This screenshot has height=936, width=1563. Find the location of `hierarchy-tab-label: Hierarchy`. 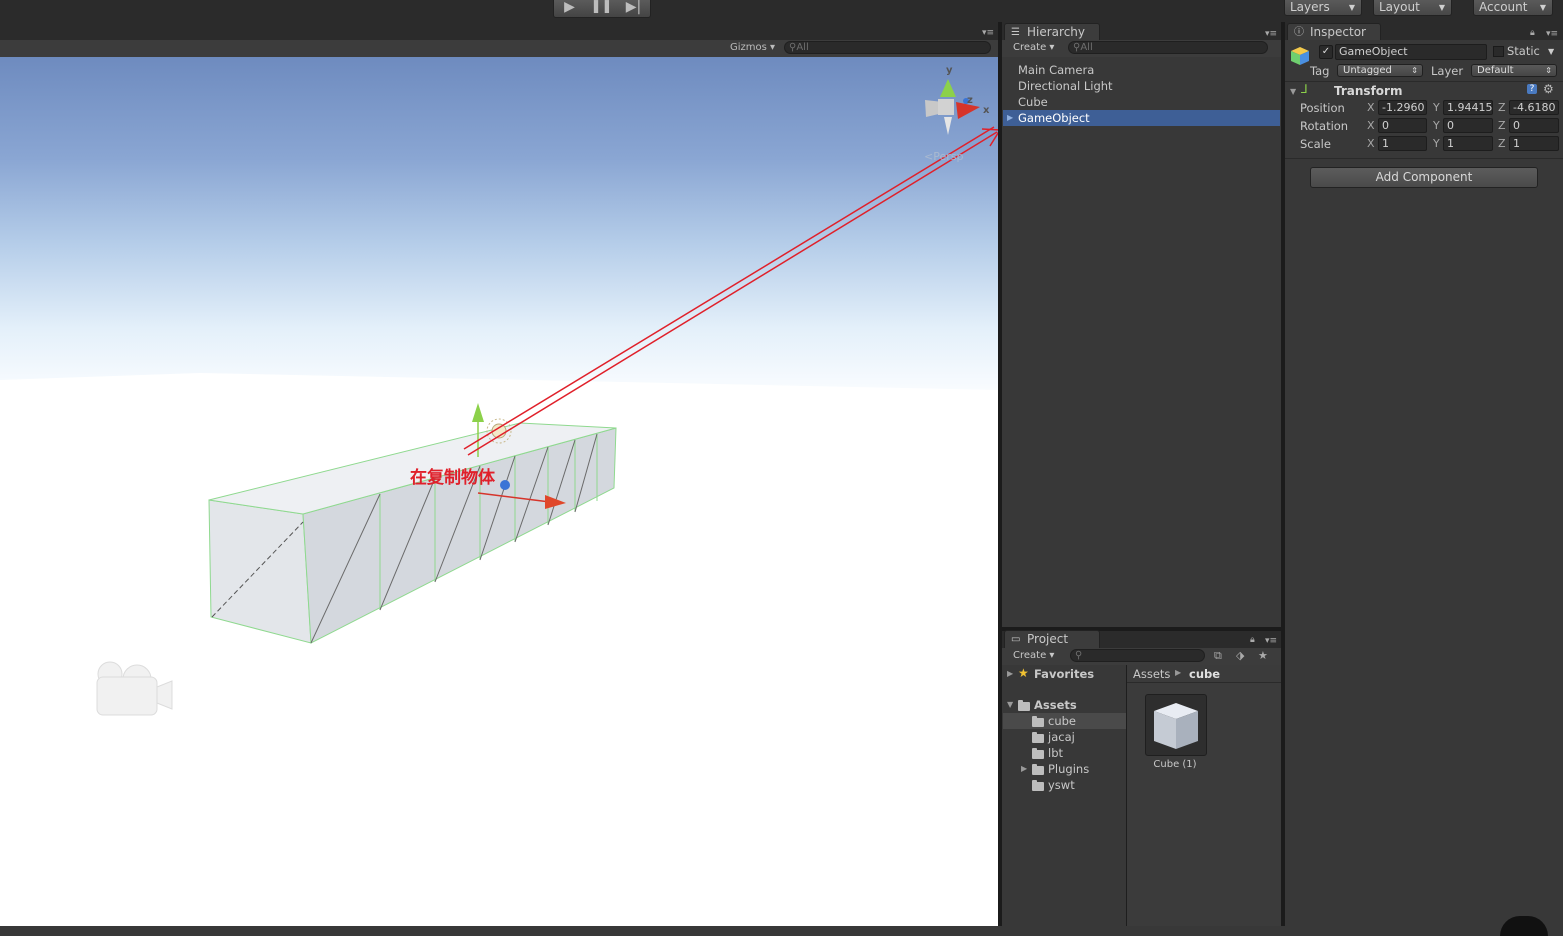

hierarchy-tab-label: Hierarchy is located at coordinates (1056, 32).